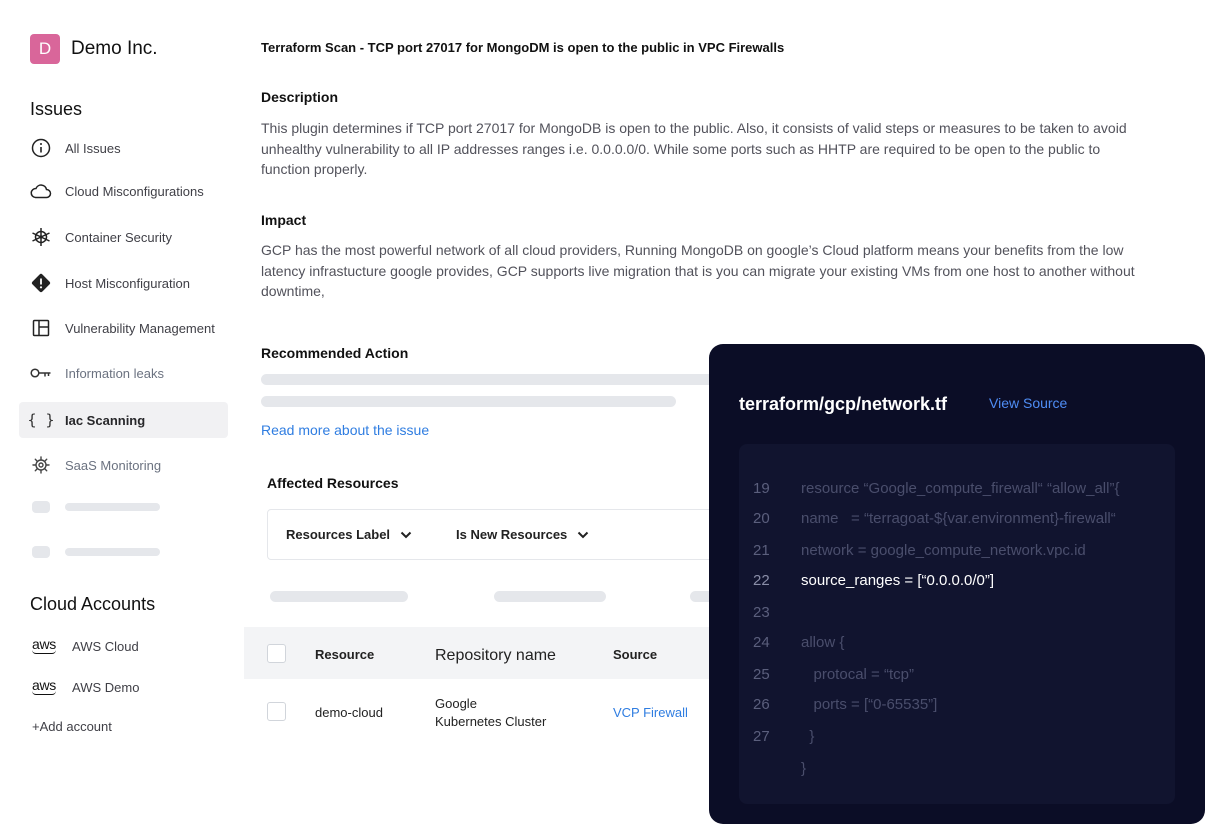 Image resolution: width=1205 pixels, height=824 pixels. What do you see at coordinates (93, 148) in the screenshot?
I see `sidebar-item-label: All Issues` at bounding box center [93, 148].